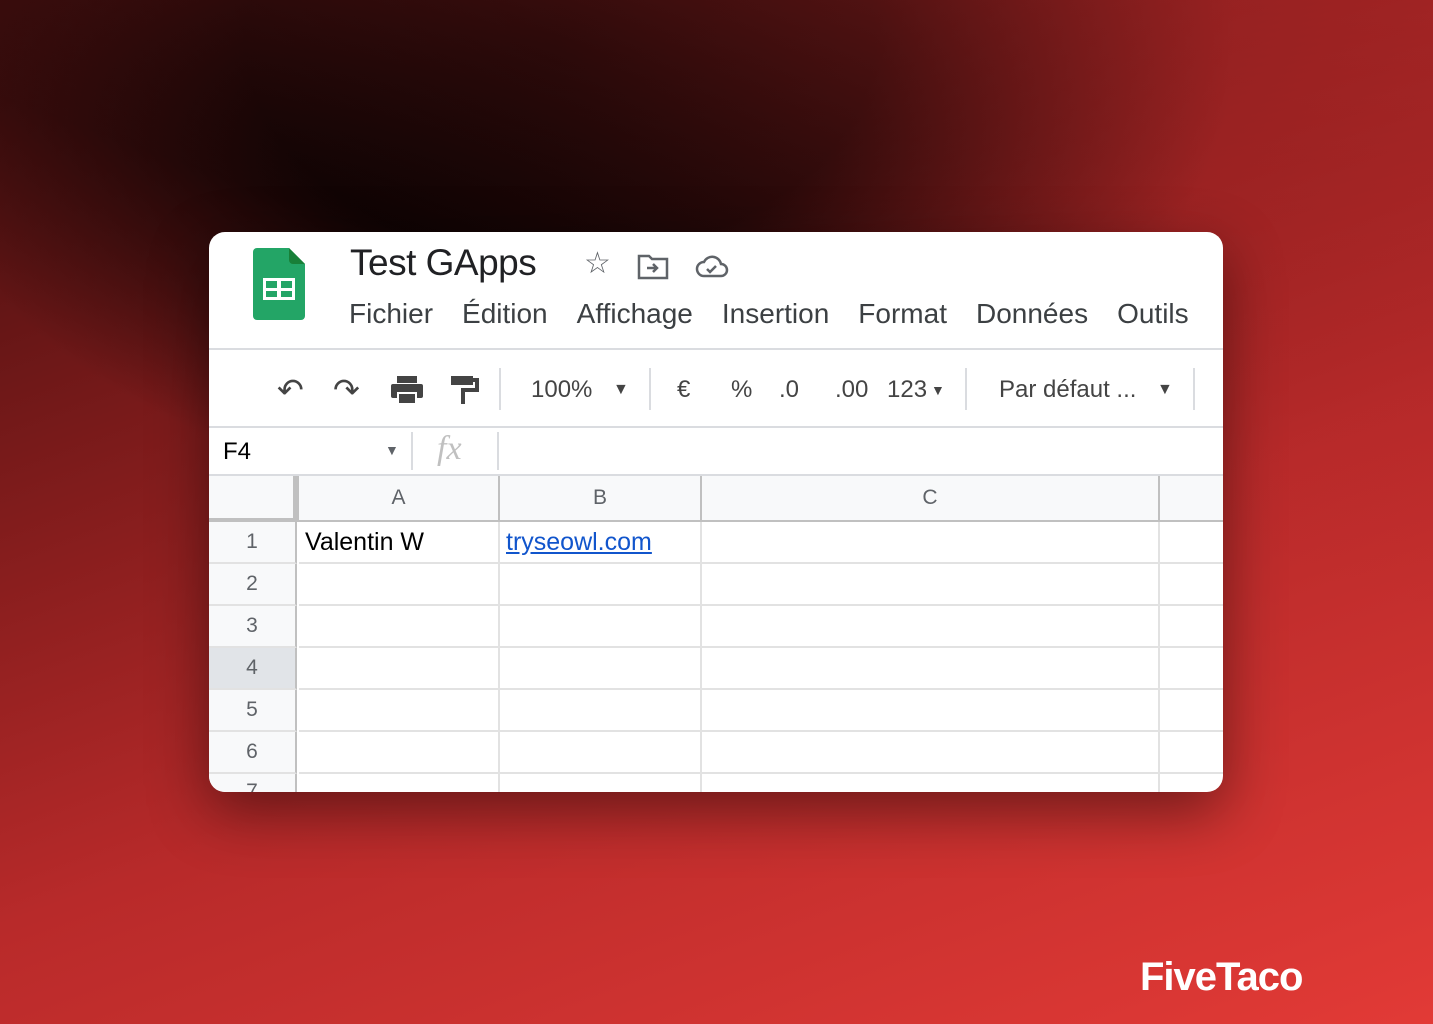 The height and width of the screenshot is (1024, 1433). Describe the element at coordinates (931, 499) in the screenshot. I see `column-header-c: C` at that location.